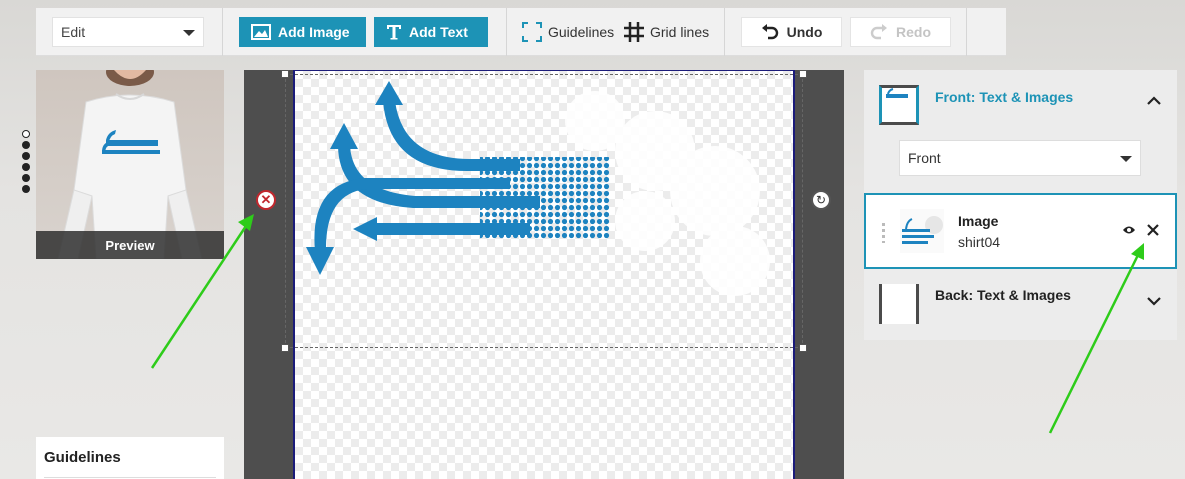 Image resolution: width=1185 pixels, height=479 pixels. Describe the element at coordinates (913, 32) in the screenshot. I see `redo-label: Redo` at that location.